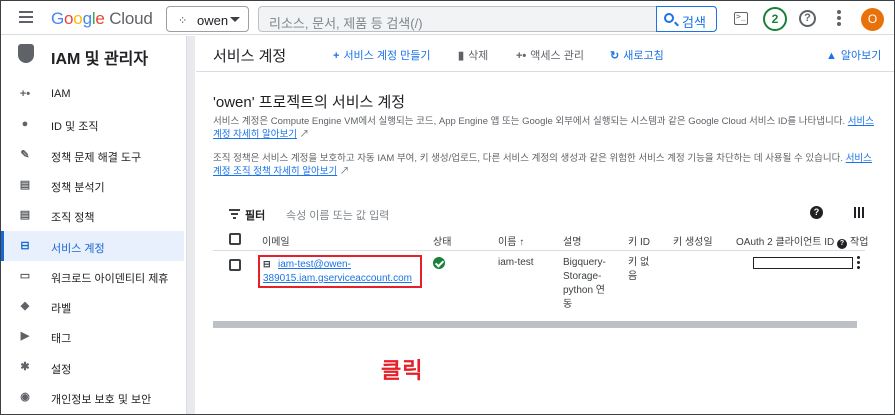 The height and width of the screenshot is (415, 895). I want to click on sidebar-item-gear: ✱ 설정, so click(92, 367).